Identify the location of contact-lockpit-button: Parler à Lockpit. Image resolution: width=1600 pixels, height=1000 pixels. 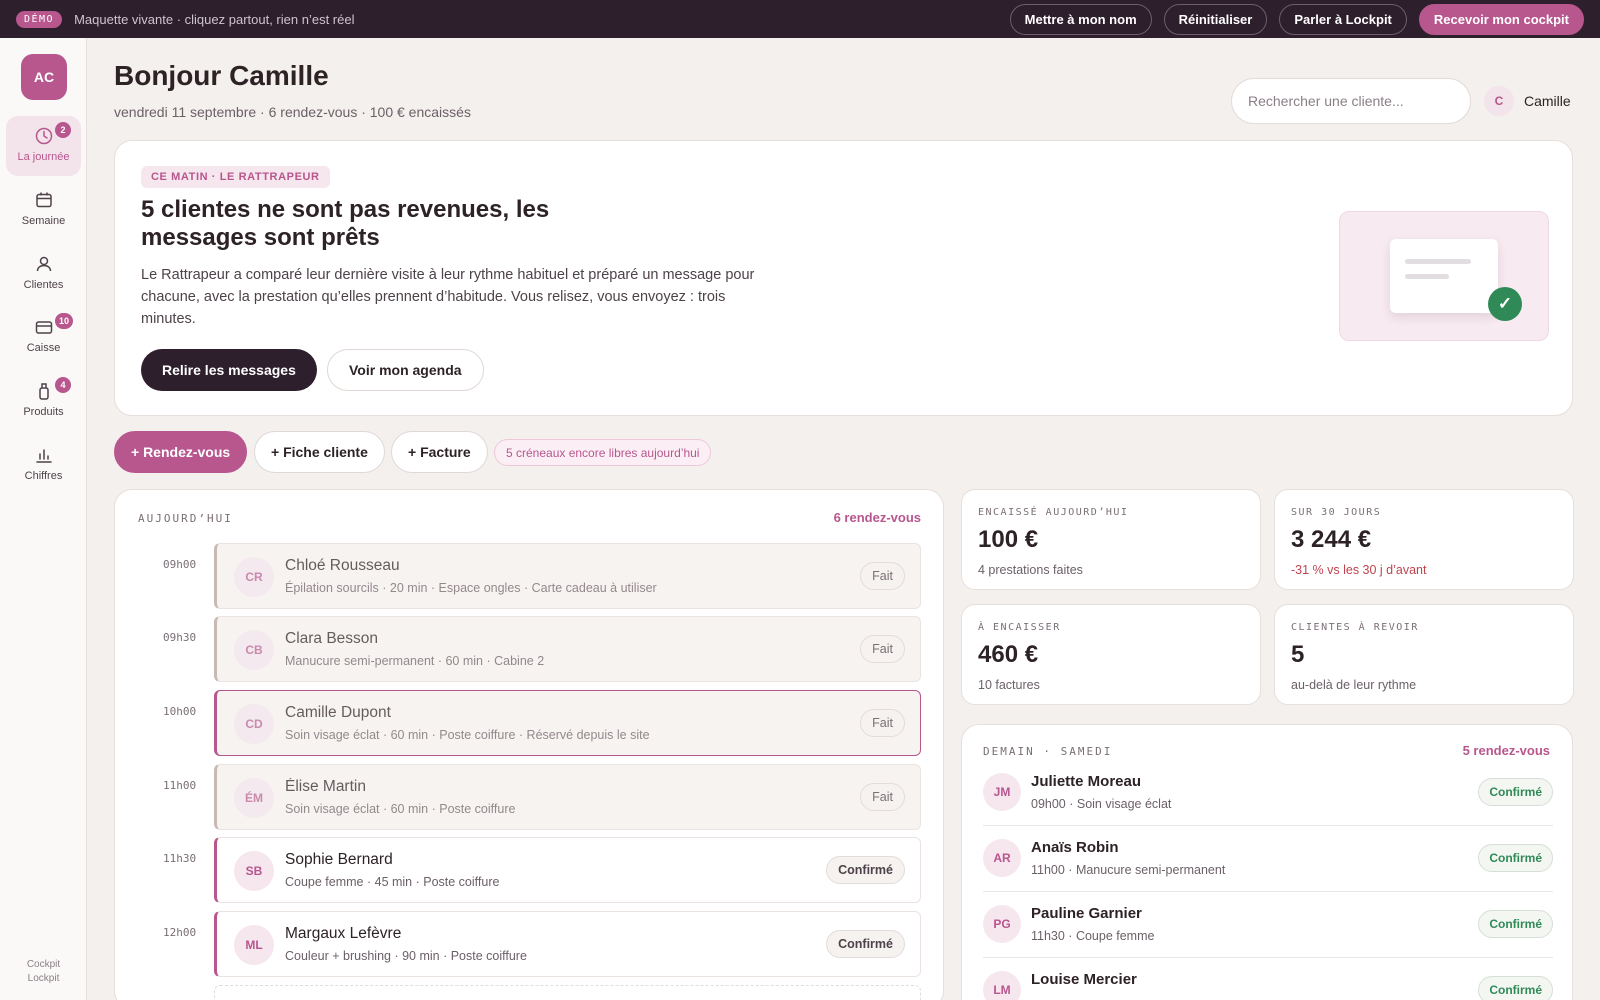
(1343, 19).